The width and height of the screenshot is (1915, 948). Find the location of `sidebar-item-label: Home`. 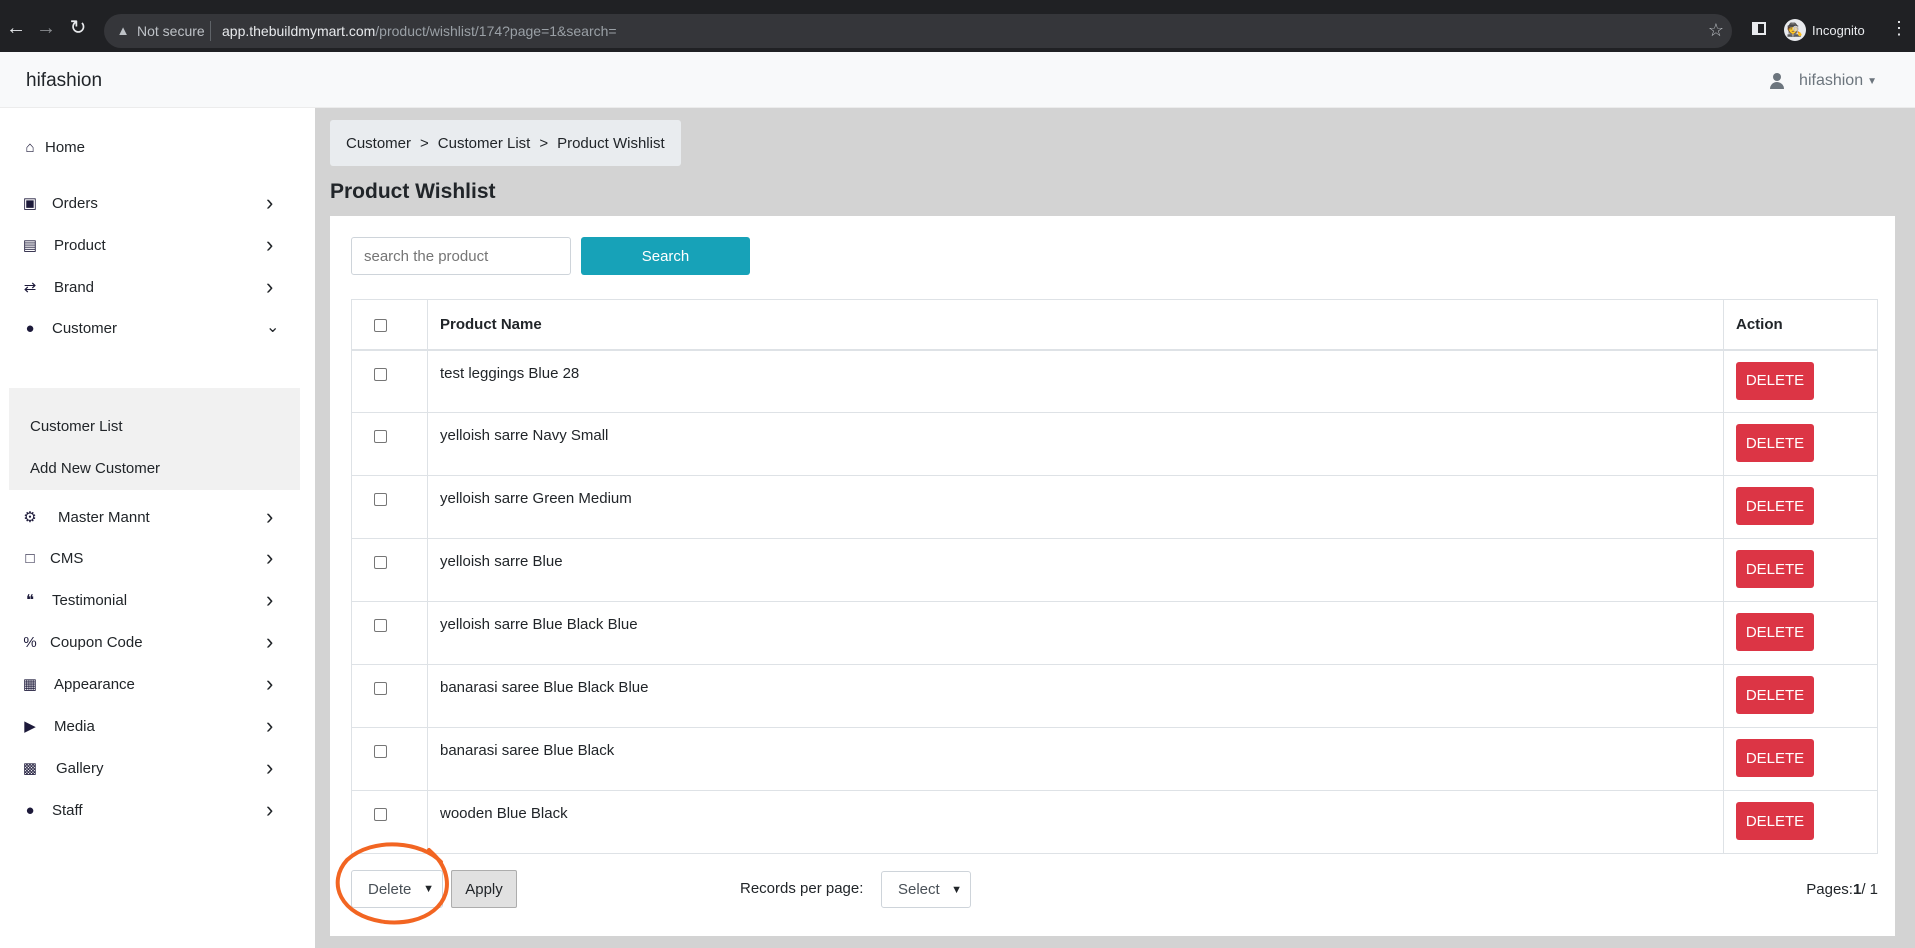

sidebar-item-label: Home is located at coordinates (65, 147).